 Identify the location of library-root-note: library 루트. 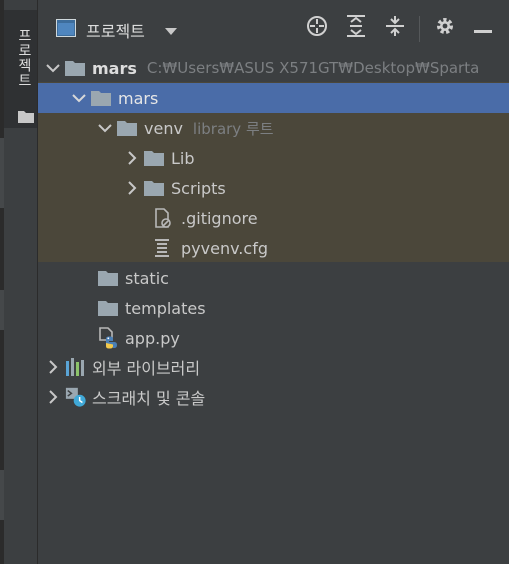
(233, 128).